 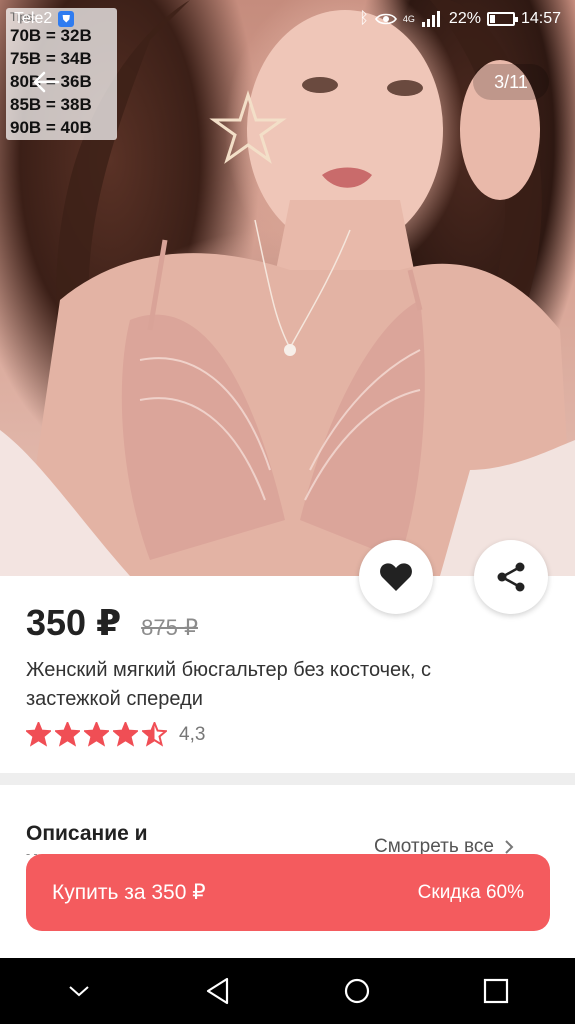 What do you see at coordinates (108, 838) in the screenshot?
I see `description-heading: Описание и характеристики` at bounding box center [108, 838].